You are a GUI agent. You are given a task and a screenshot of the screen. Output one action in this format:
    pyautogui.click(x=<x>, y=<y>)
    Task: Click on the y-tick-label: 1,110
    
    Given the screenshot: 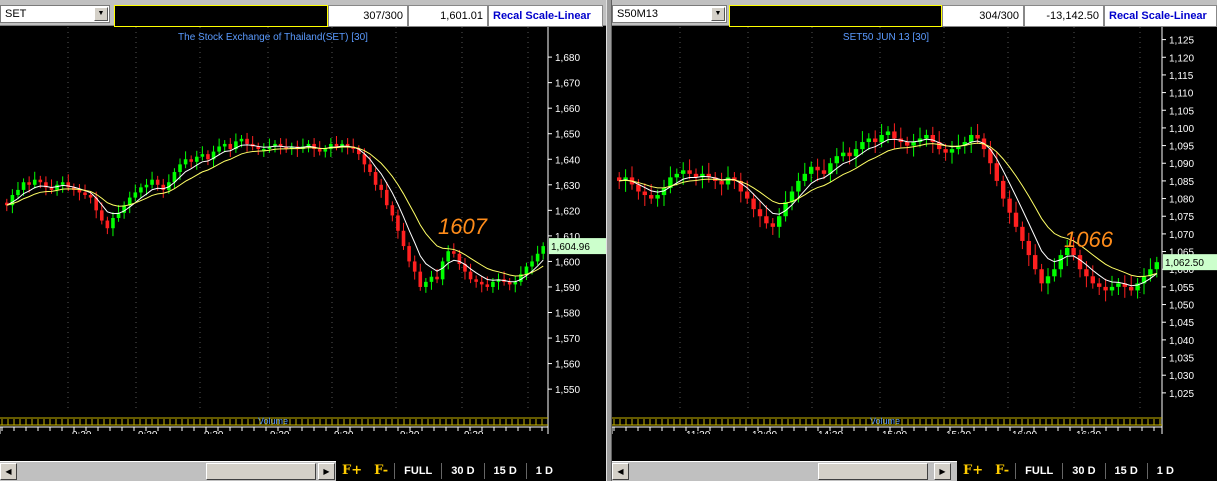 What is the action you would take?
    pyautogui.click(x=1181, y=94)
    